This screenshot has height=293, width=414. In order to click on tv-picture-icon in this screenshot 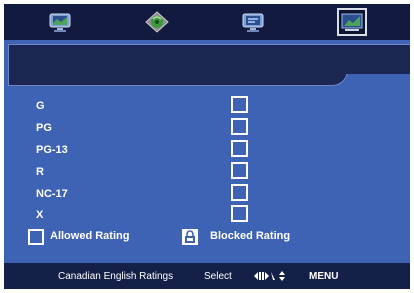, I will do `click(60, 22)`.